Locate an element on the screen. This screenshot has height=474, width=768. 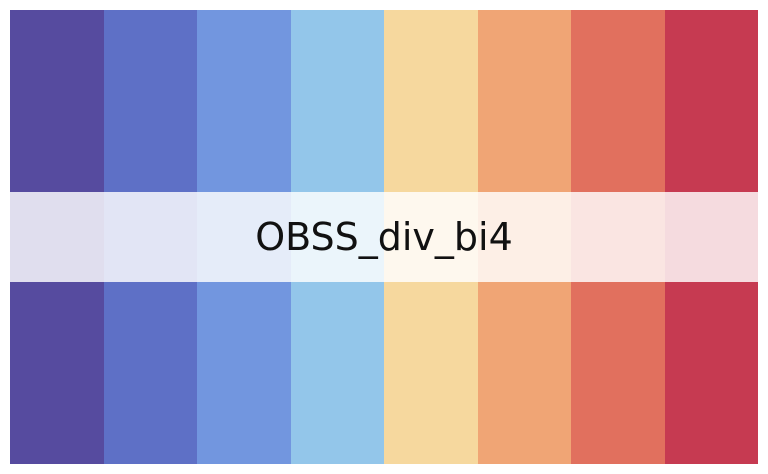
palette-name: OBSS_div_bi4 is located at coordinates (384, 237).